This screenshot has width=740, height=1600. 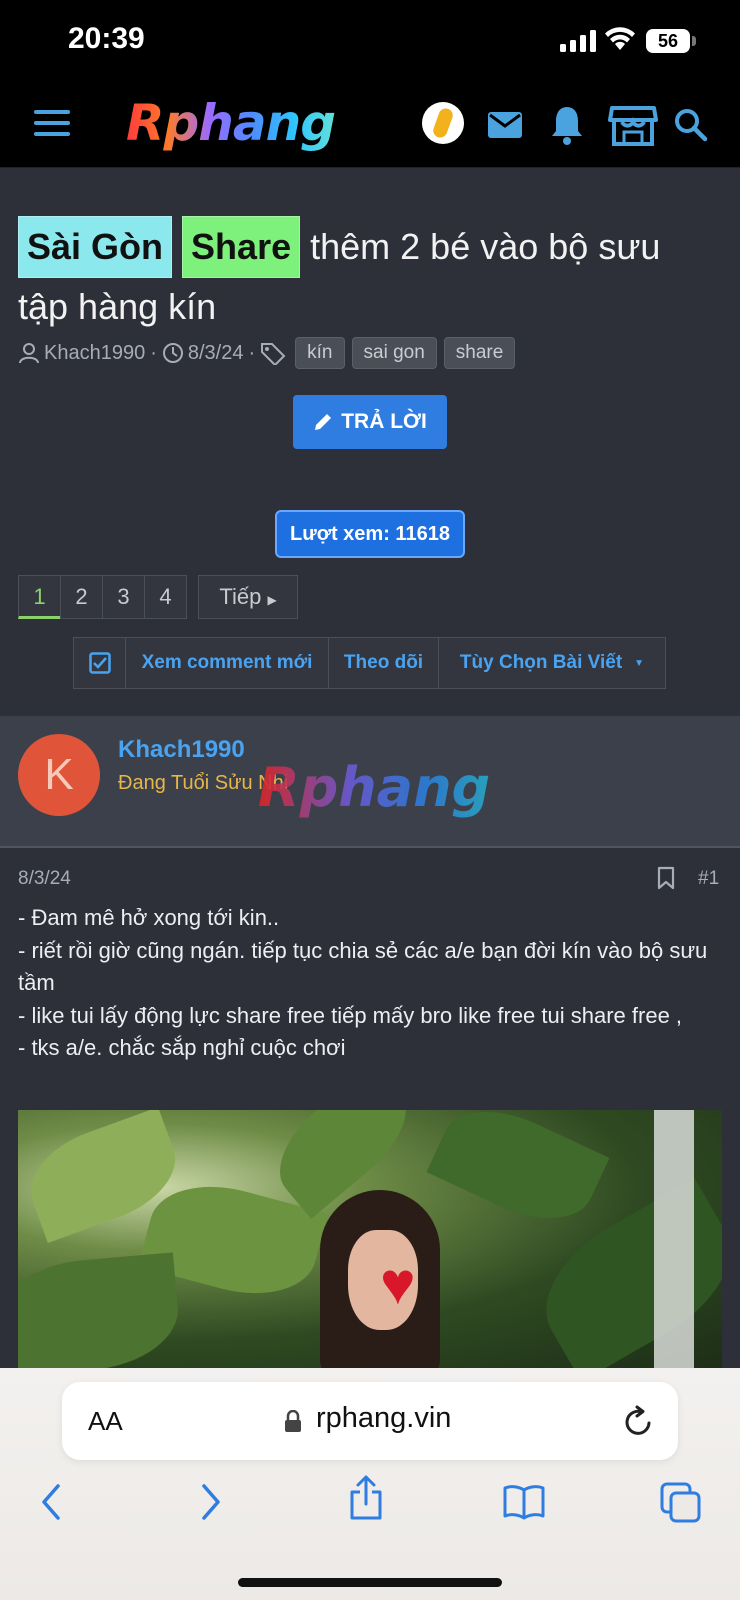 I want to click on page-4: 4, so click(x=165, y=597).